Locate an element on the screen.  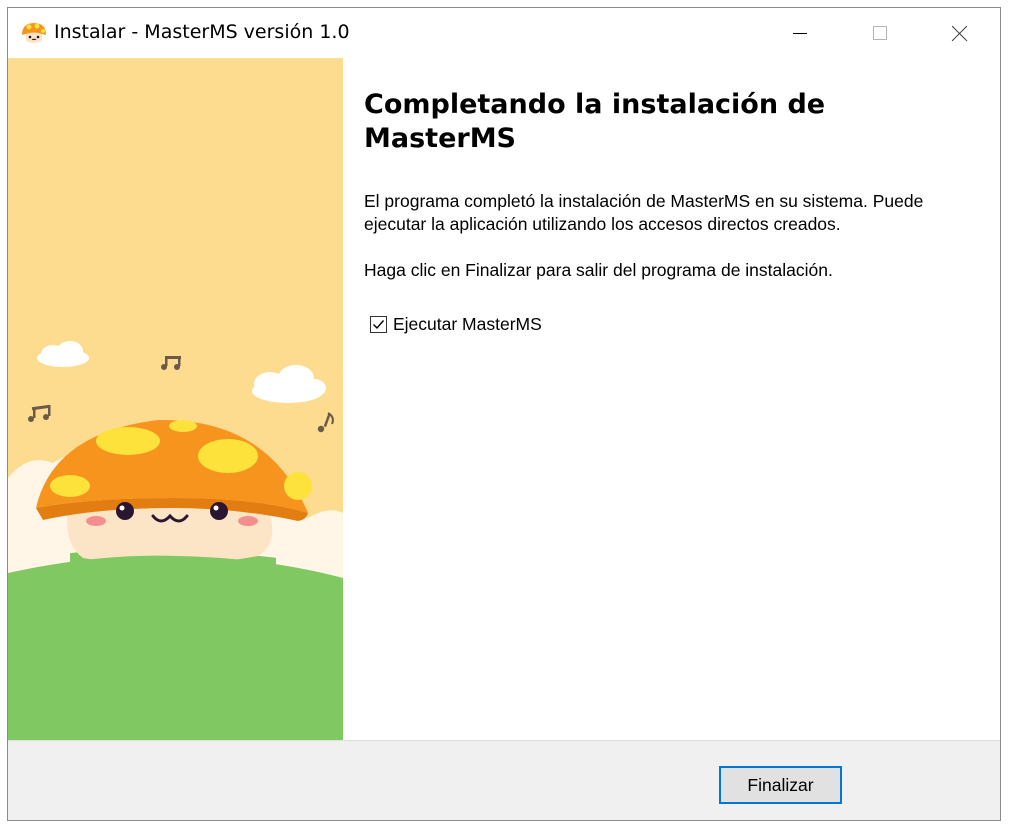
run-app-option: Ejecutar MasterMS is located at coordinates (456, 324).